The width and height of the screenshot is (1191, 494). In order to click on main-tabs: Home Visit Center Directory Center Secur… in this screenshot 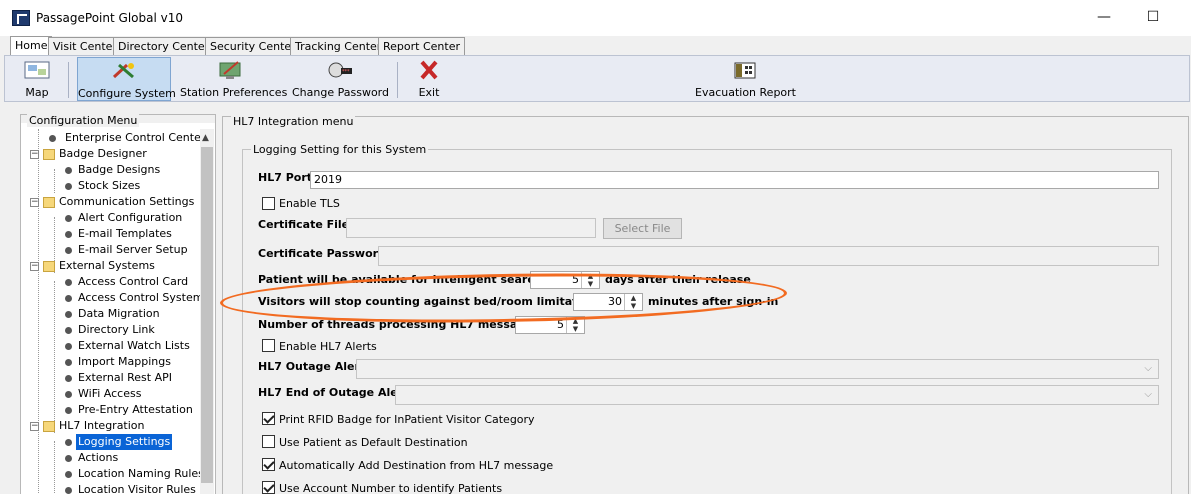, I will do `click(595, 45)`.